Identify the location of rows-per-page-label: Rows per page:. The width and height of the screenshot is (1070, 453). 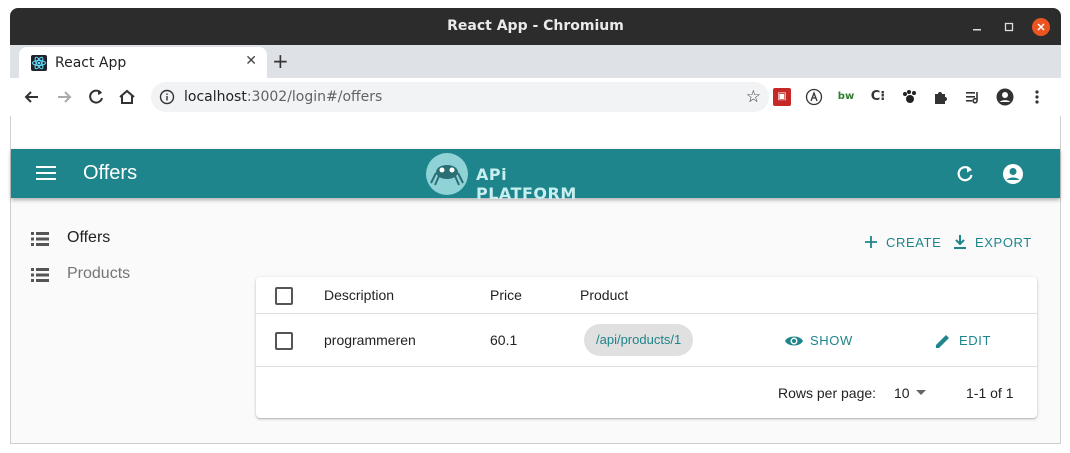
(827, 393).